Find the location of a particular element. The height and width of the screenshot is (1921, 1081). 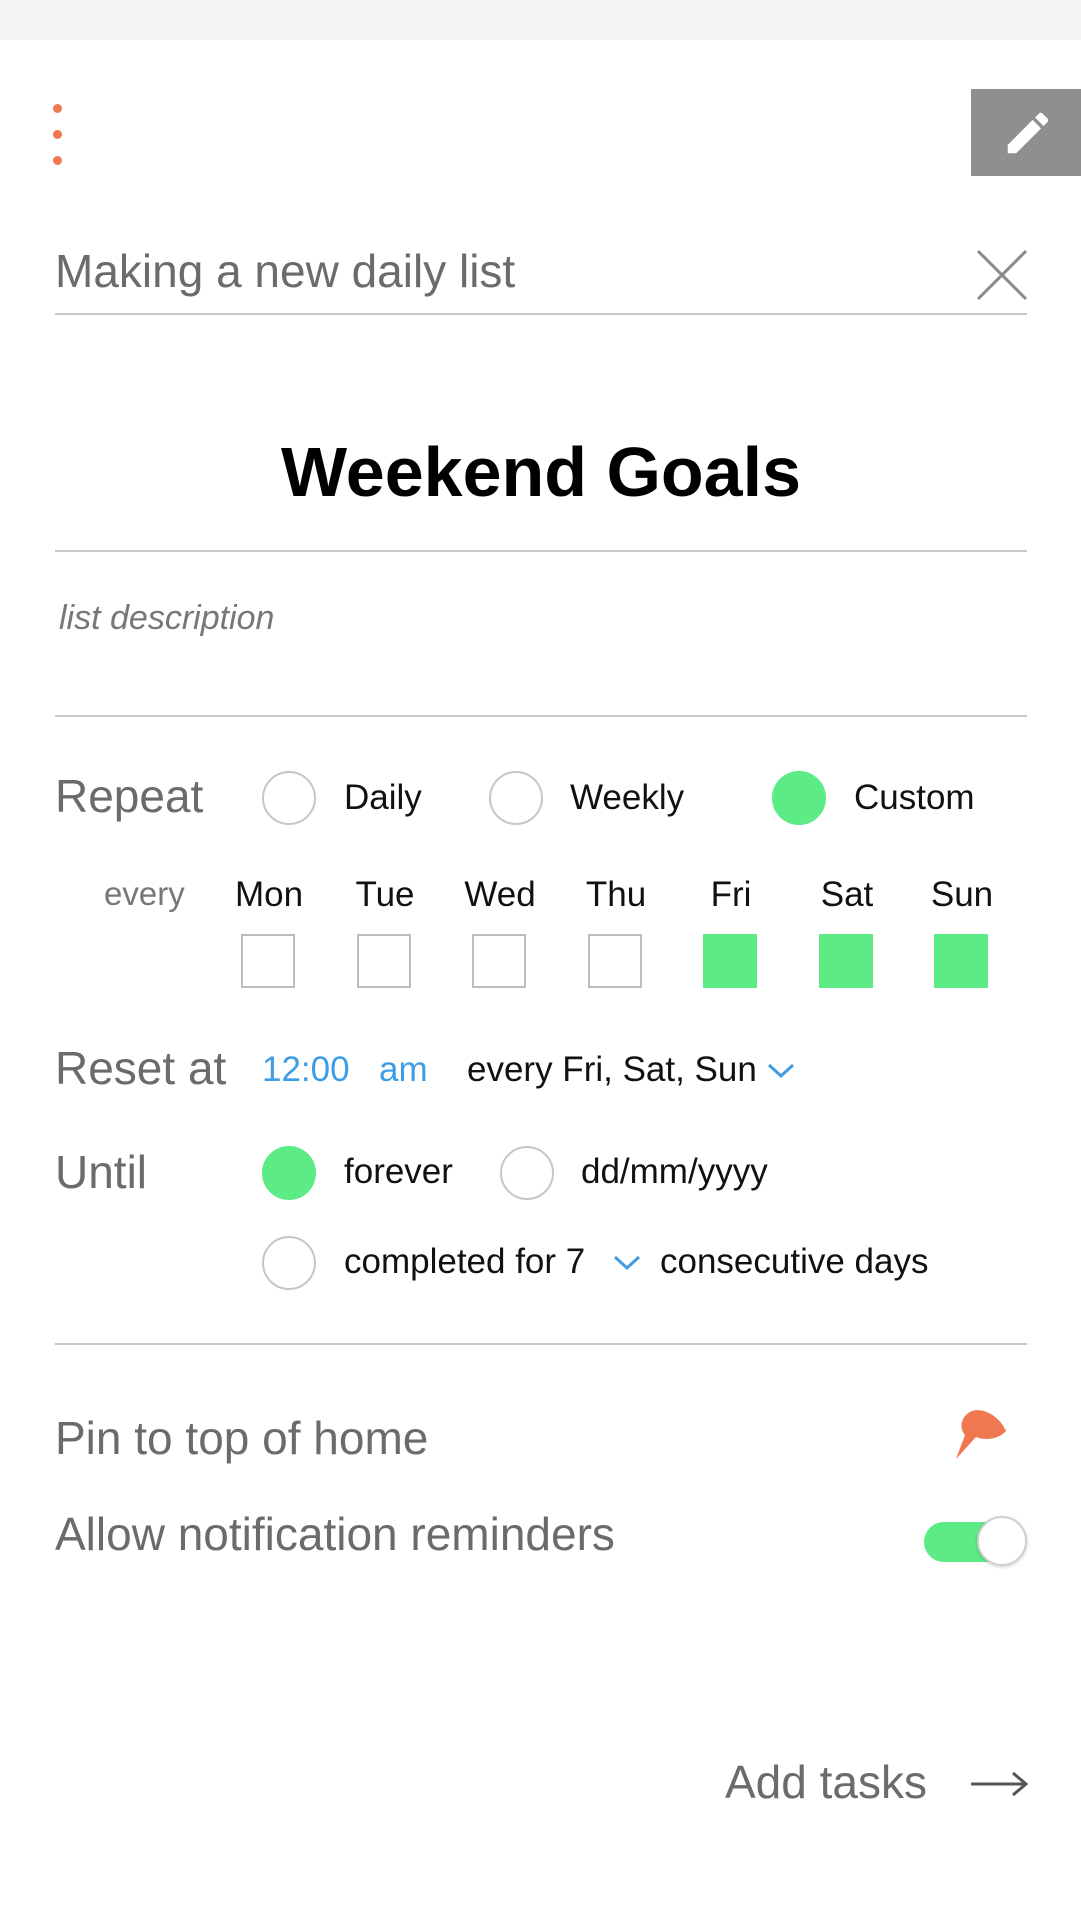

day-label-sat: Sat is located at coordinates (847, 894).